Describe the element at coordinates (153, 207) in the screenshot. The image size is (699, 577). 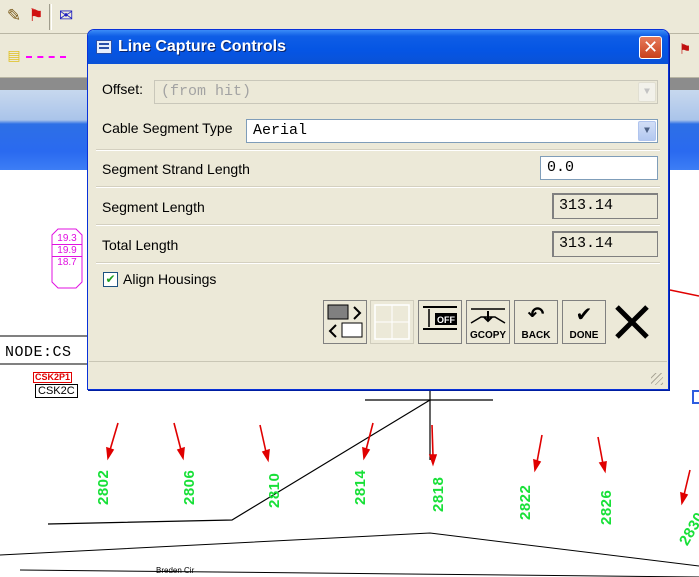
I see `segment-length-label: Segment Length` at that location.